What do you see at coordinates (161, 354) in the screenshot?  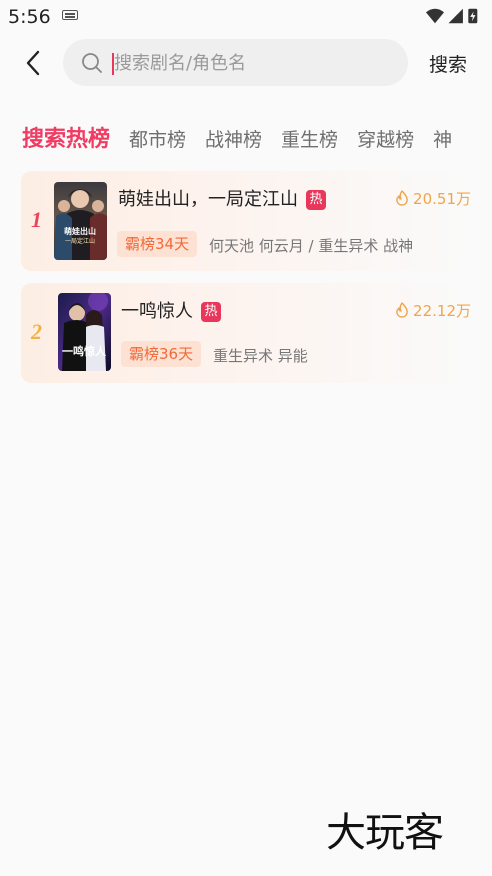 I see `chart-days-chip: 霸榜36天` at bounding box center [161, 354].